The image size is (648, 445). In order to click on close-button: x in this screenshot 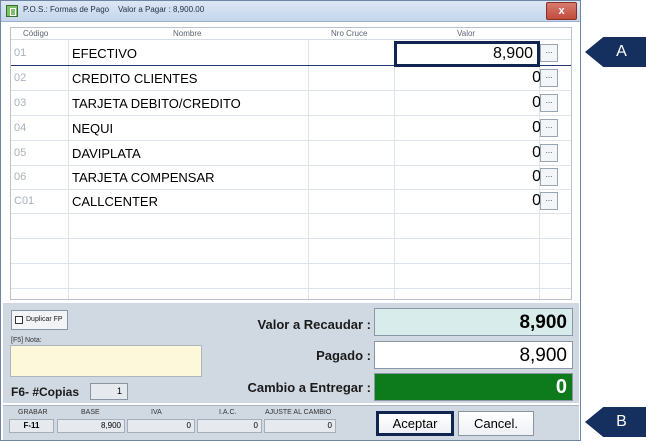, I will do `click(561, 11)`.